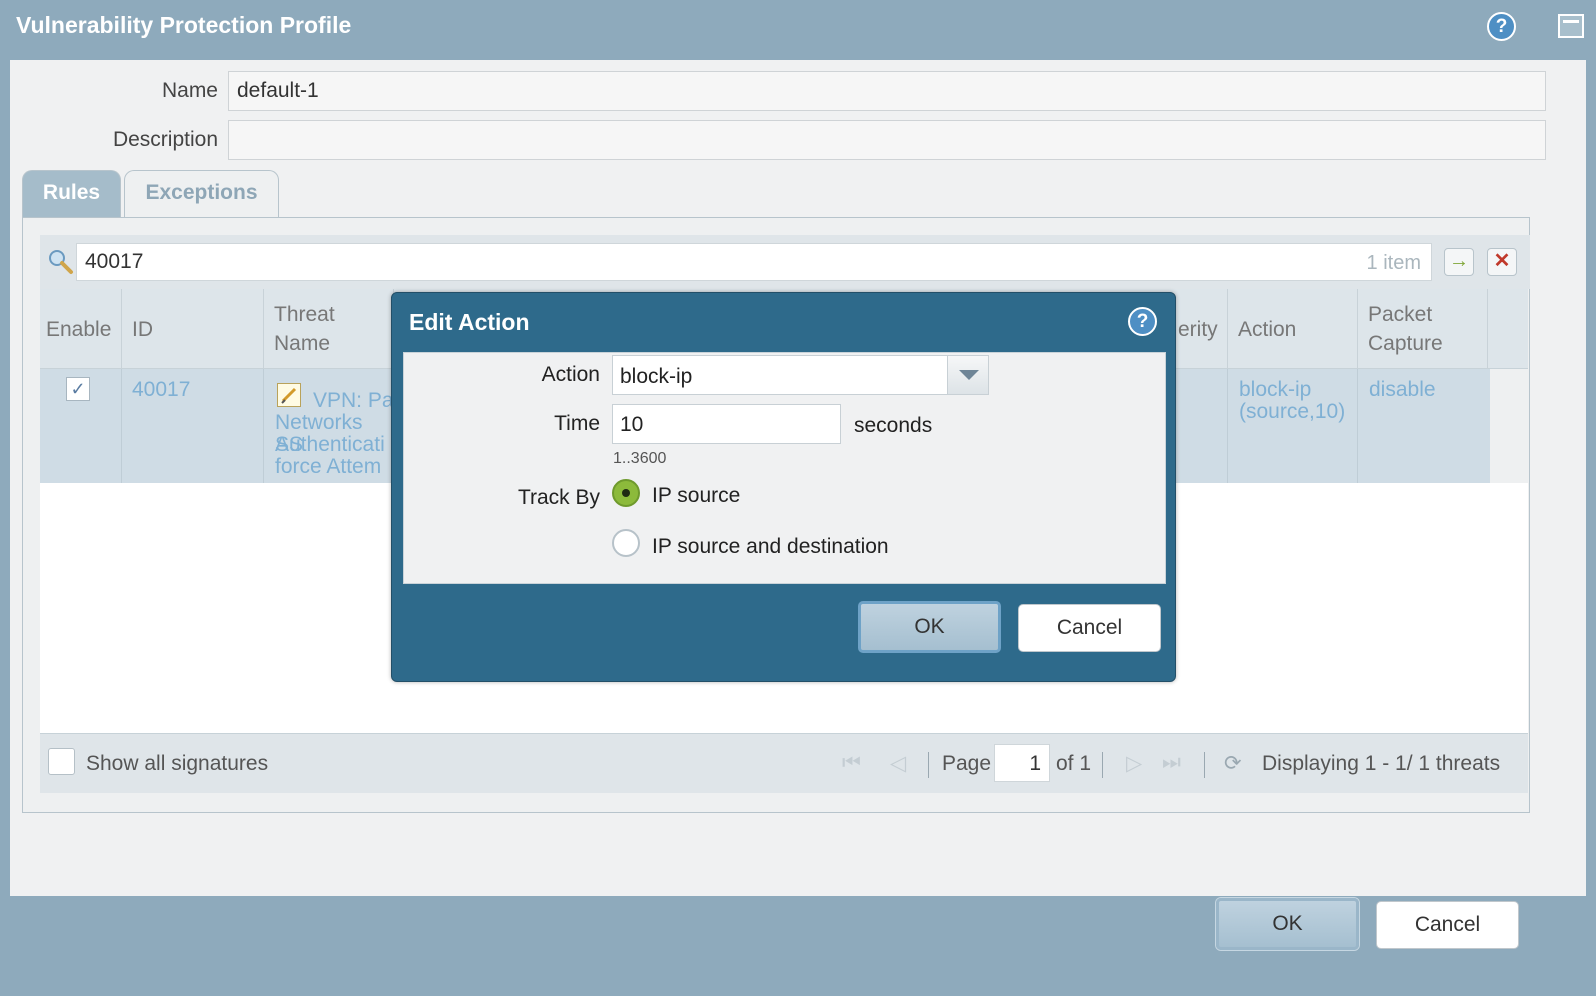  I want to click on threat-name-line-3: Authenticati, so click(330, 445).